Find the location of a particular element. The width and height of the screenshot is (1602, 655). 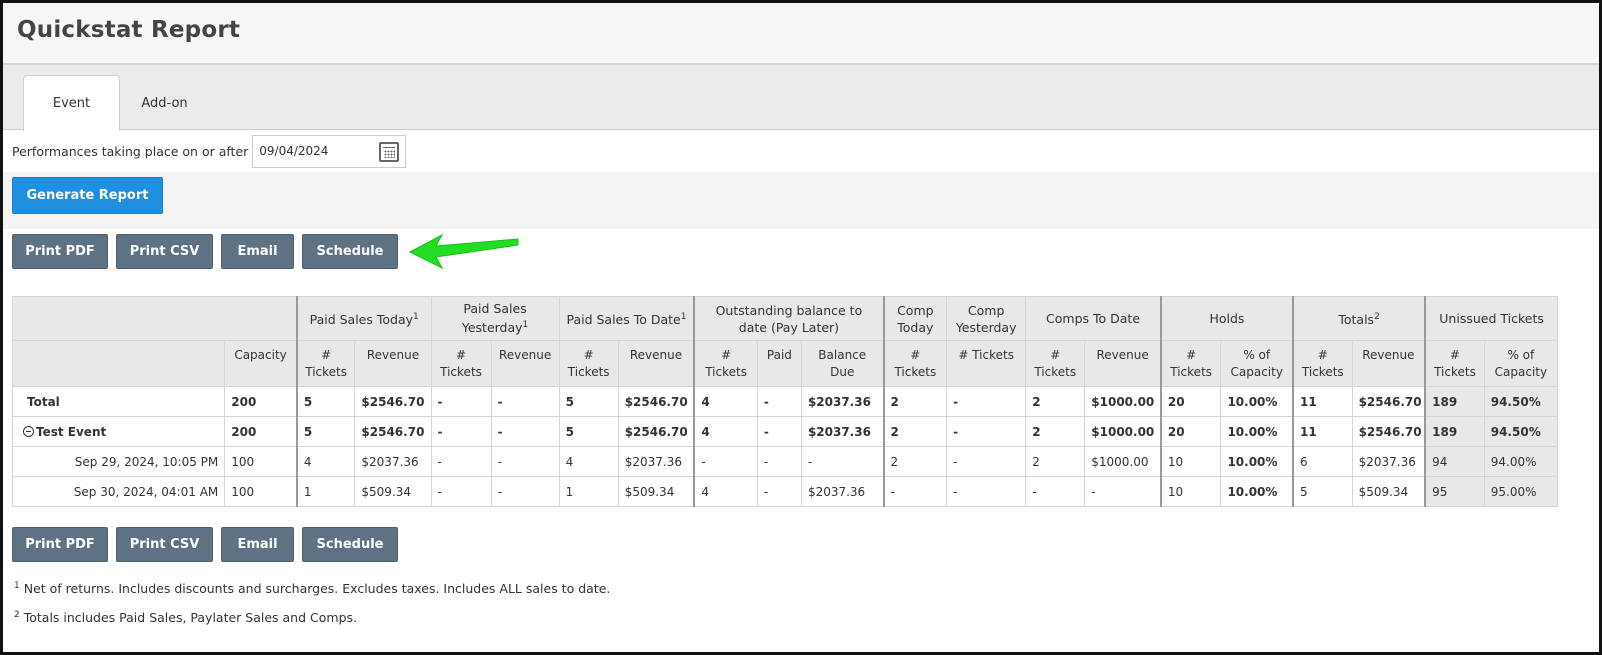

collapse-icon is located at coordinates (28, 431).